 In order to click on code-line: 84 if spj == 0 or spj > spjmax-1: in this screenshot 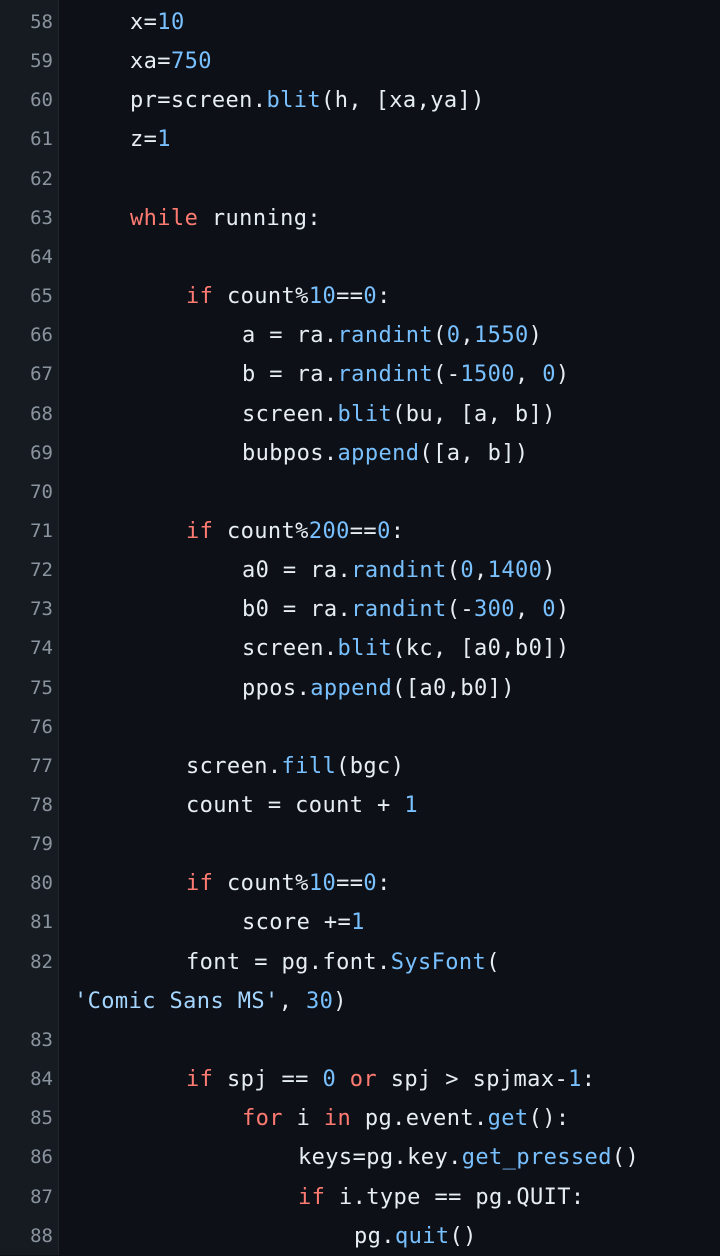, I will do `click(360, 1079)`.